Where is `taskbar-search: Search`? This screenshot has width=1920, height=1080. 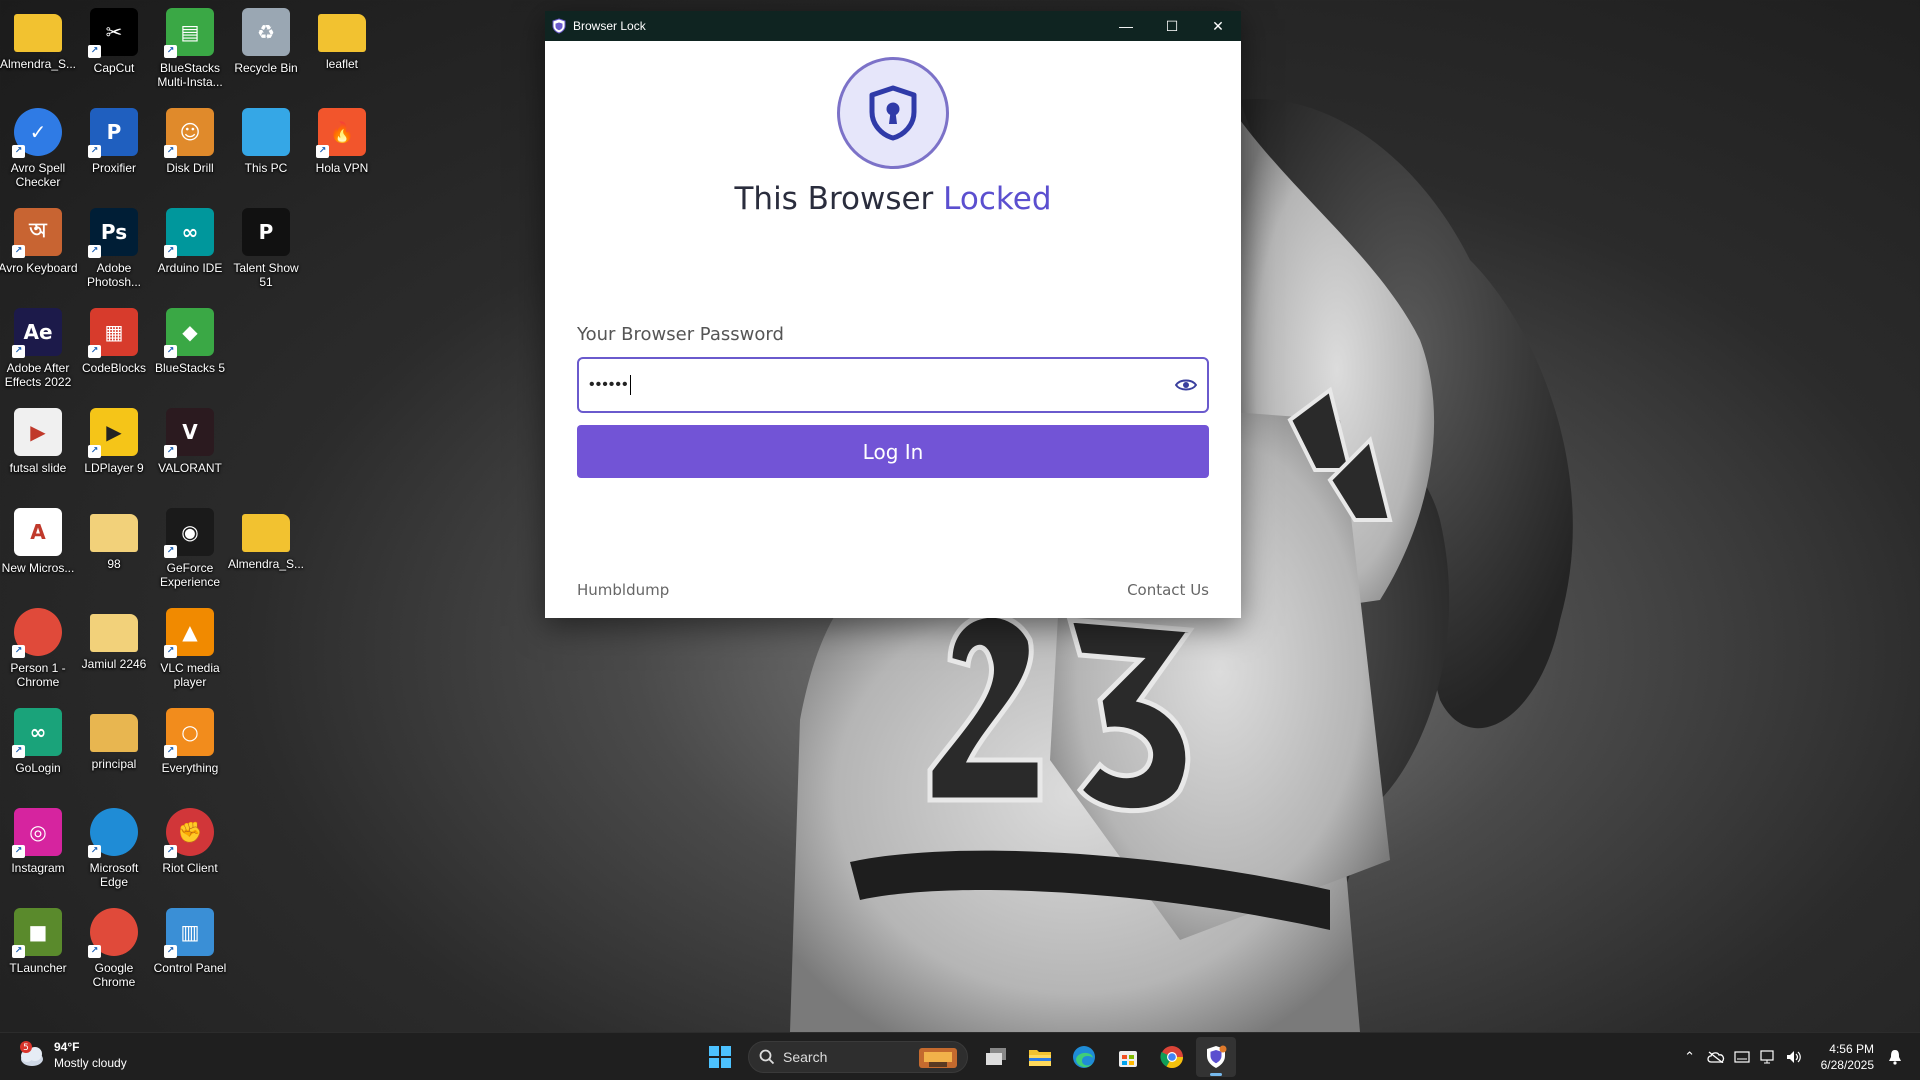
taskbar-search: Search is located at coordinates (858, 1057).